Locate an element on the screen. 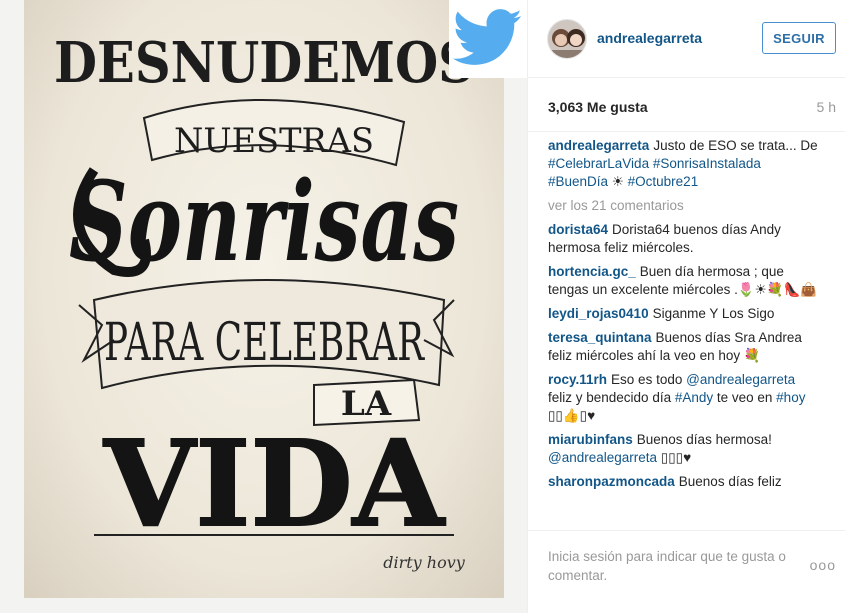  comment-text: Siganme Y Los Sigo is located at coordinates (713, 313).